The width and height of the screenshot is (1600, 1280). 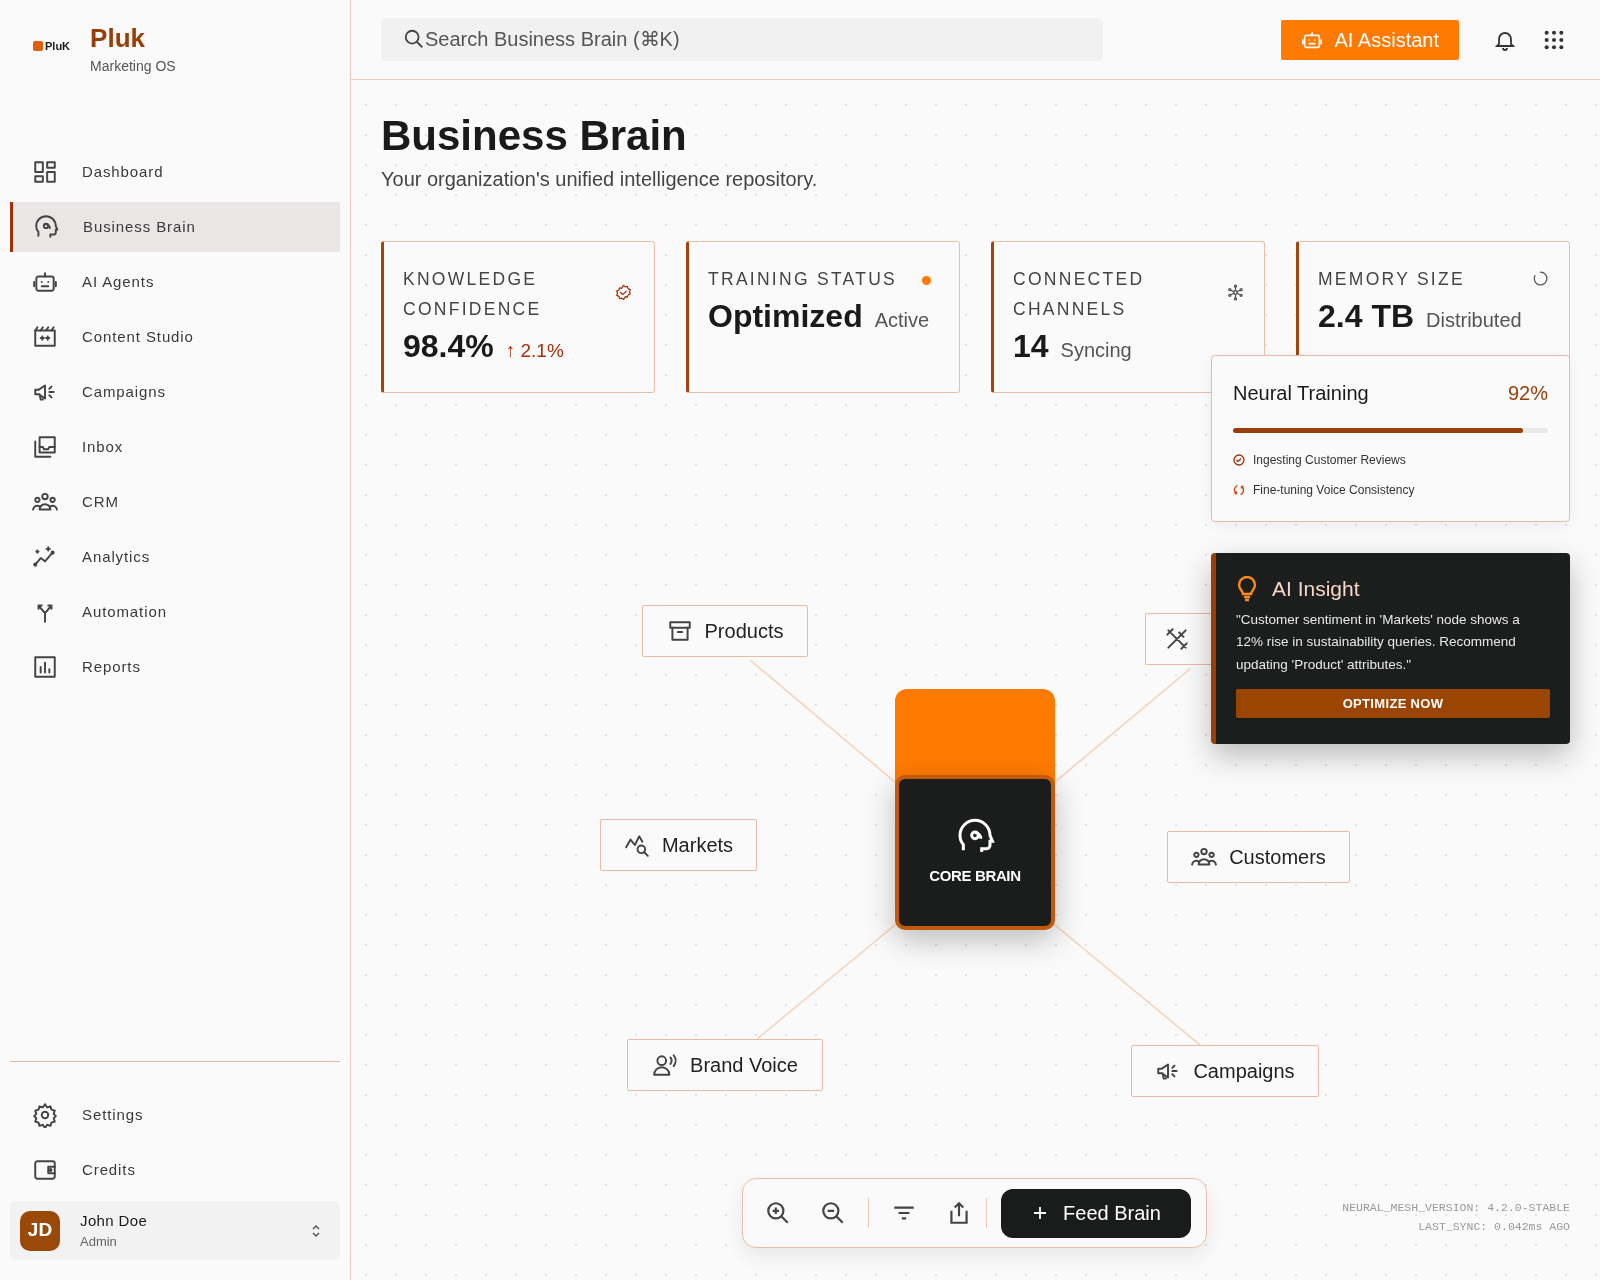 What do you see at coordinates (448, 346) in the screenshot?
I see `stat-value: 98.4%` at bounding box center [448, 346].